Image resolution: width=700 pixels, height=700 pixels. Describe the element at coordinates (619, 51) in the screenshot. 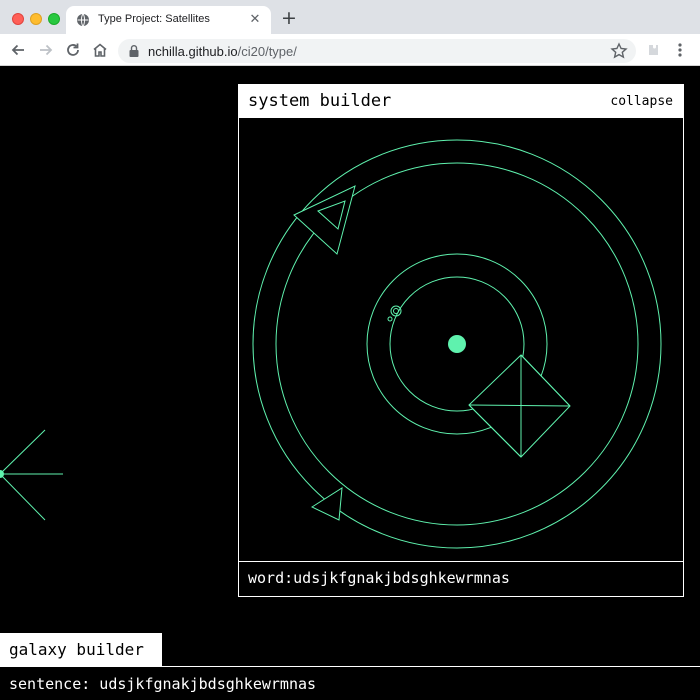

I see `star-icon` at that location.